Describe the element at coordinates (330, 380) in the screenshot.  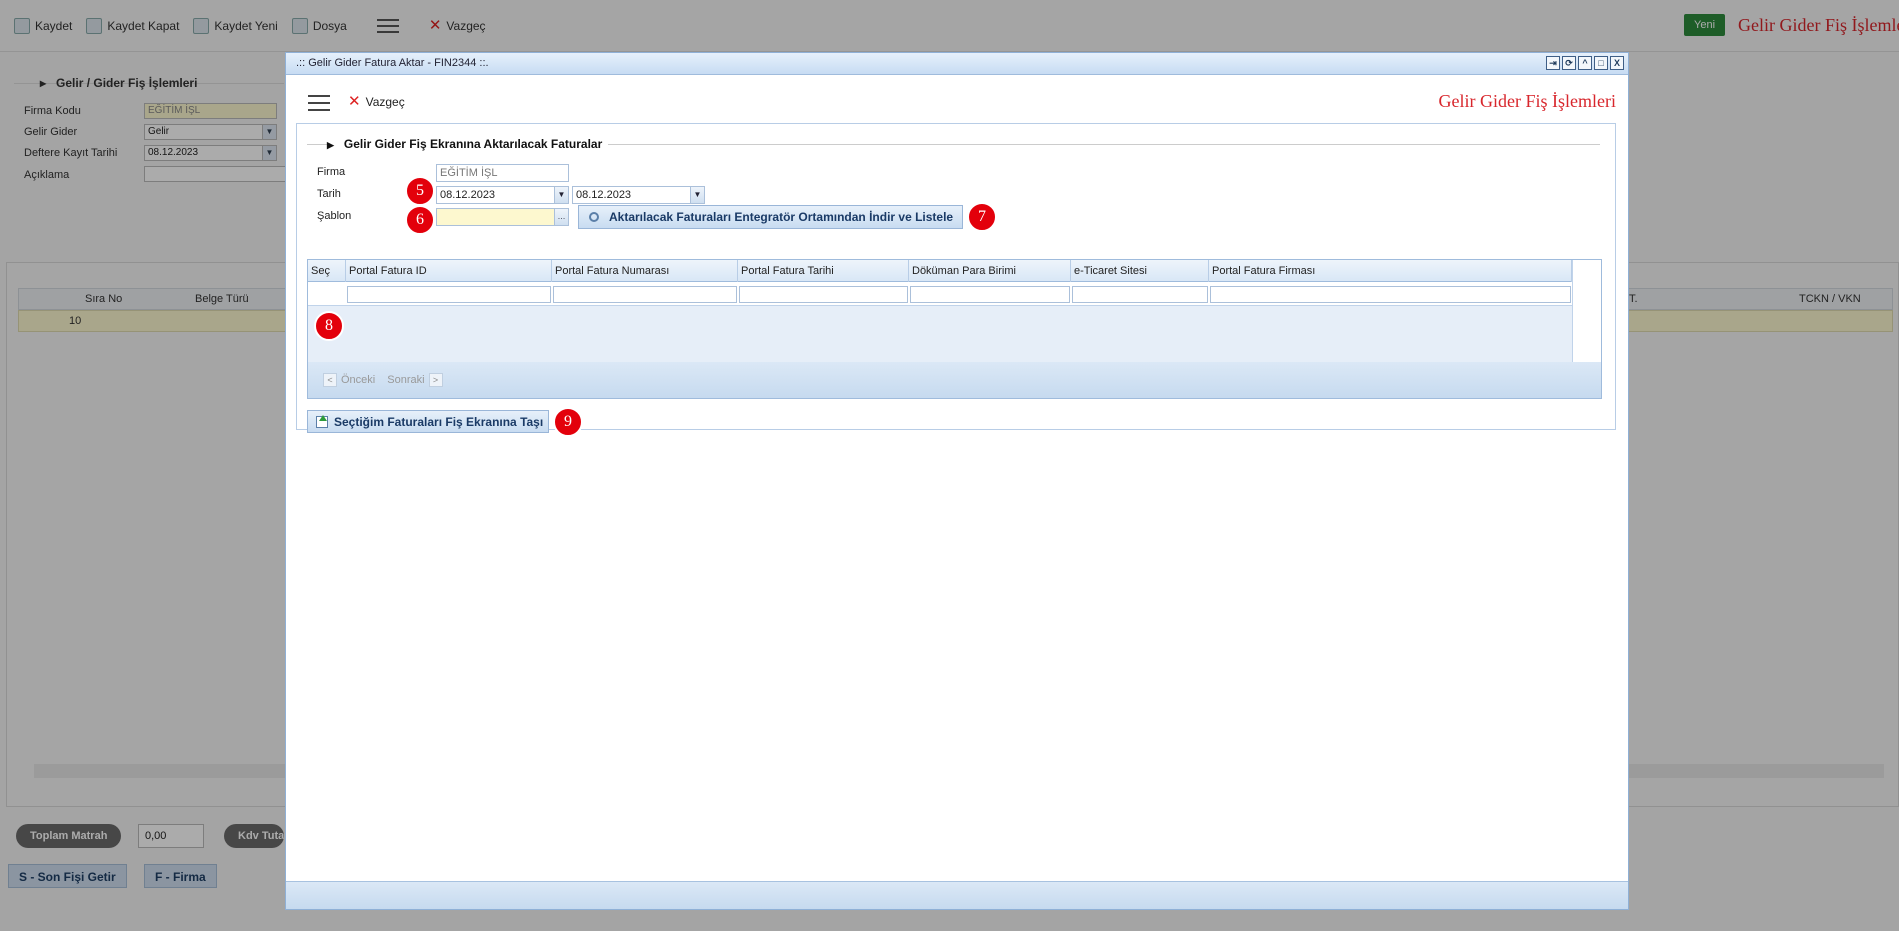
I see `chevron-left-icon: <` at that location.